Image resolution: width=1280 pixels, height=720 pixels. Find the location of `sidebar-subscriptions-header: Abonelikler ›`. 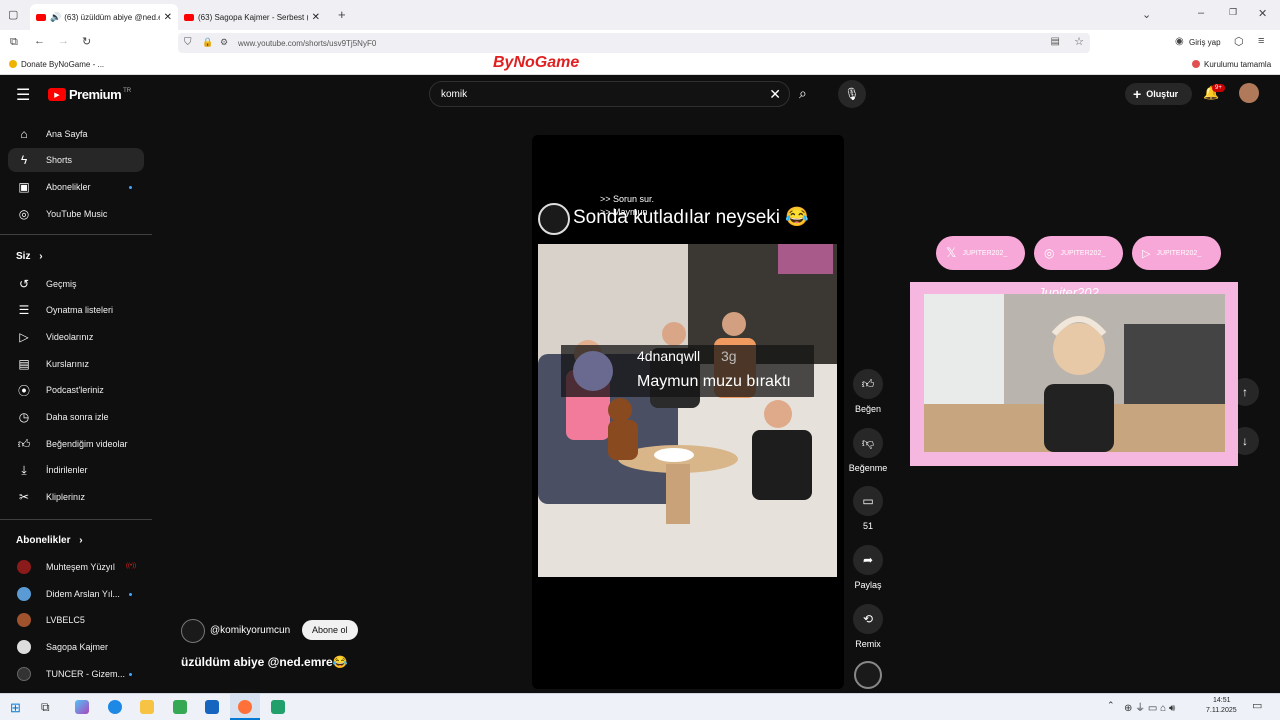

sidebar-subscriptions-header: Abonelikler › is located at coordinates (49, 540).